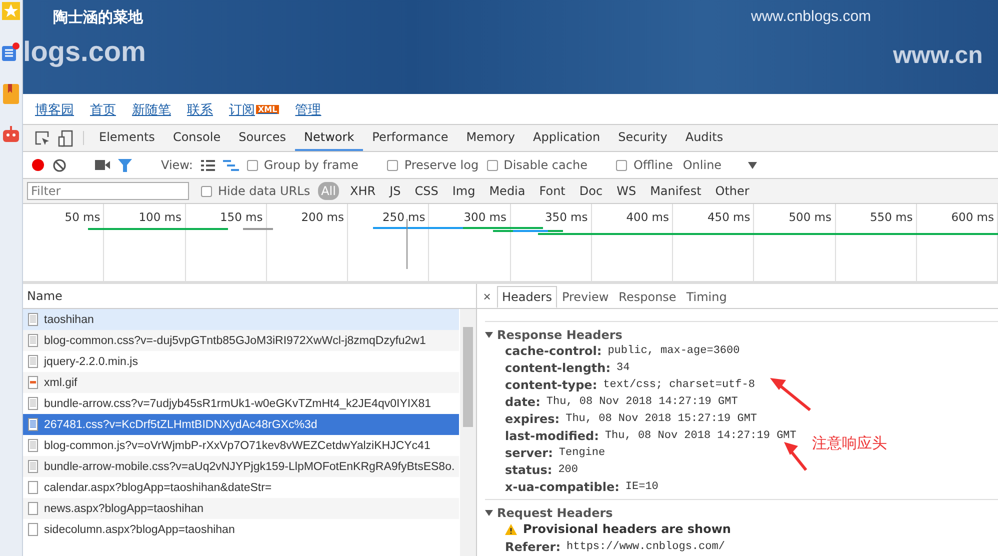  I want to click on toolbar-checkbox: Preserve log, so click(433, 165).